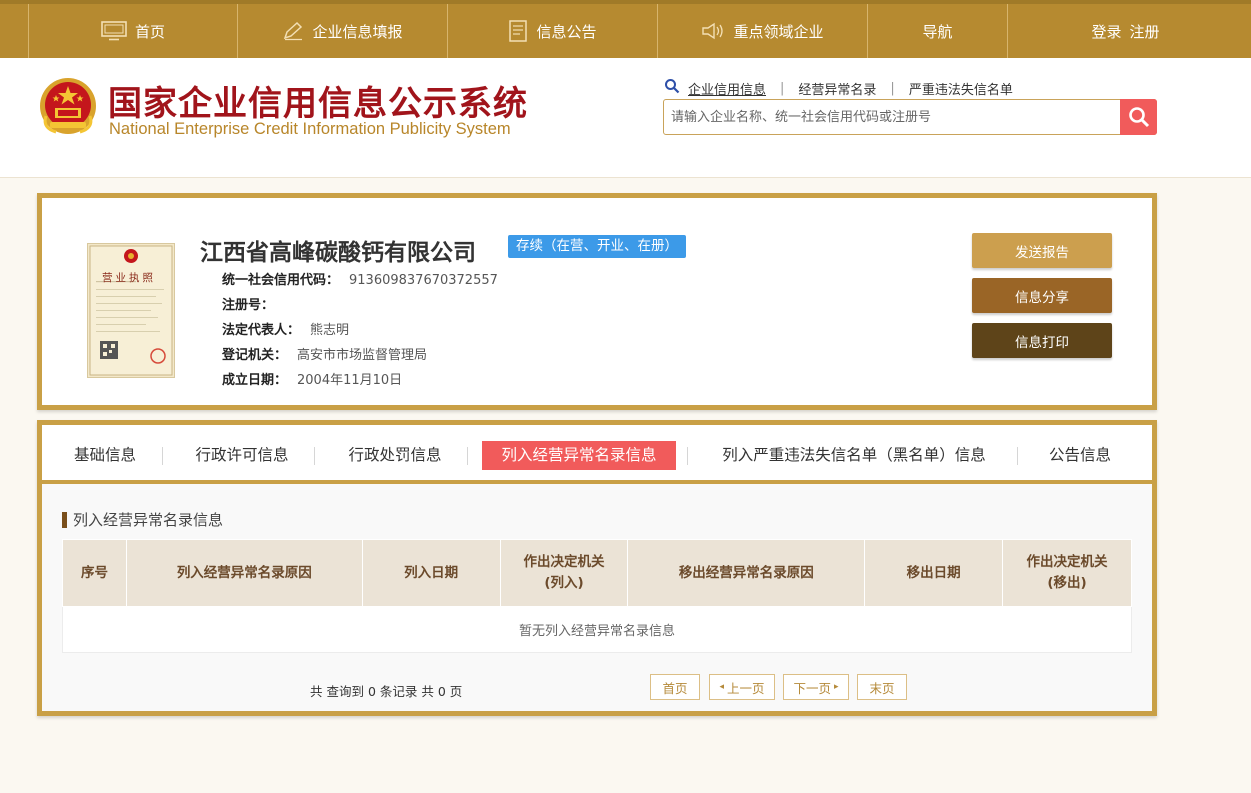 This screenshot has width=1251, height=793. Describe the element at coordinates (293, 31) in the screenshot. I see `pen-icon` at that location.